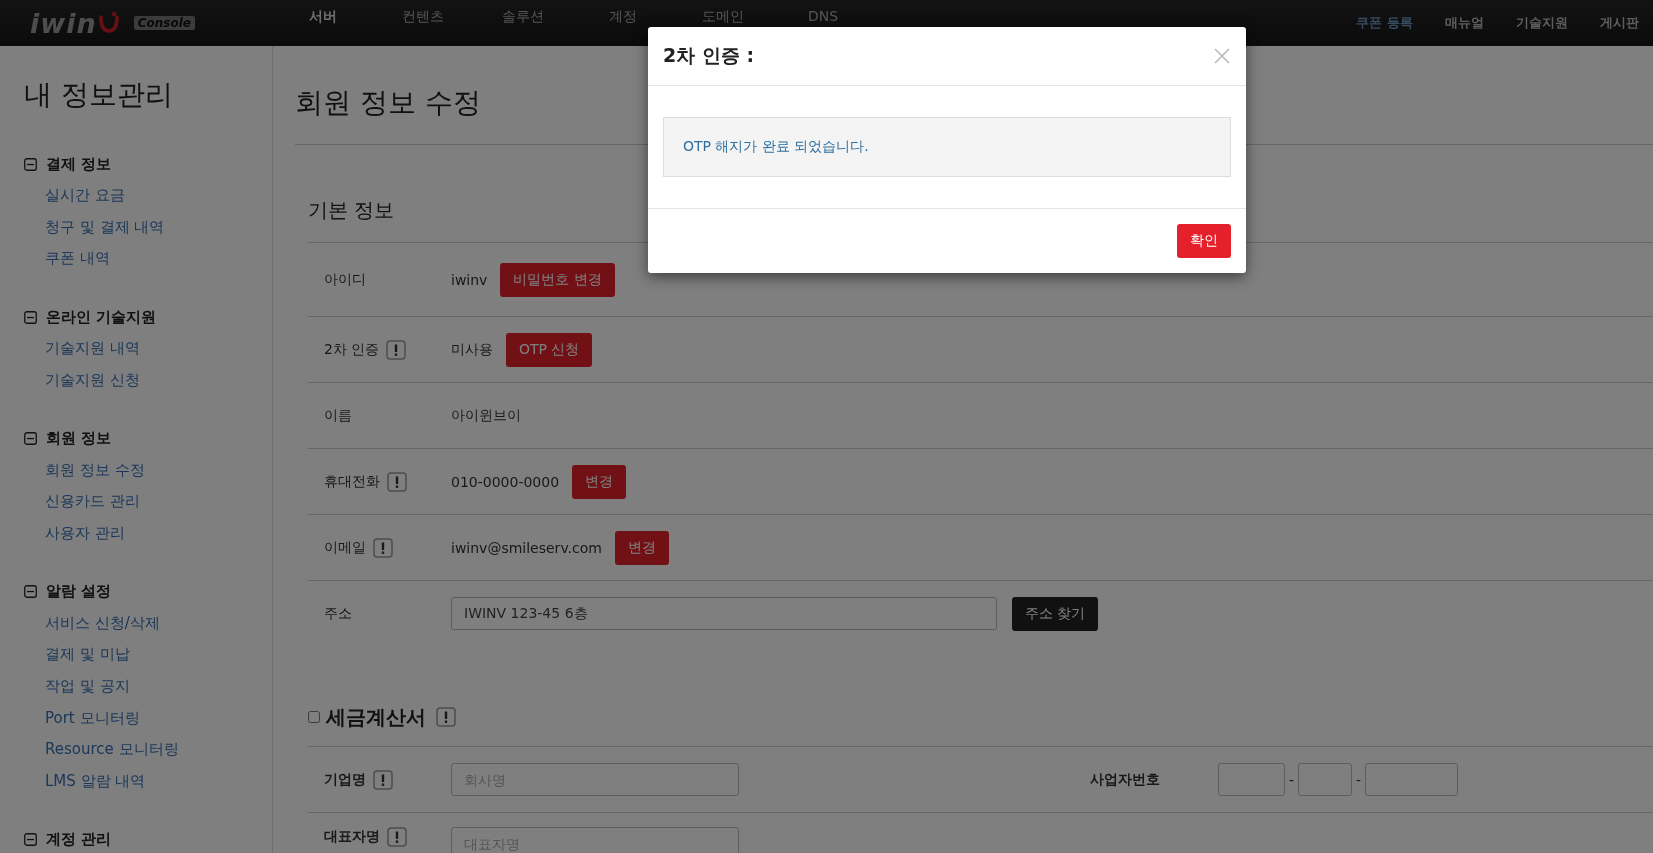 This screenshot has height=853, width=1653. Describe the element at coordinates (148, 687) in the screenshot. I see `sidebar-item: 작업 및 공지` at that location.